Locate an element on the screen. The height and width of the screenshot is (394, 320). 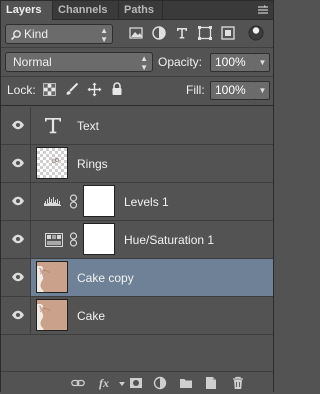
hue-saturation-adjustment-icon is located at coordinates (54, 240).